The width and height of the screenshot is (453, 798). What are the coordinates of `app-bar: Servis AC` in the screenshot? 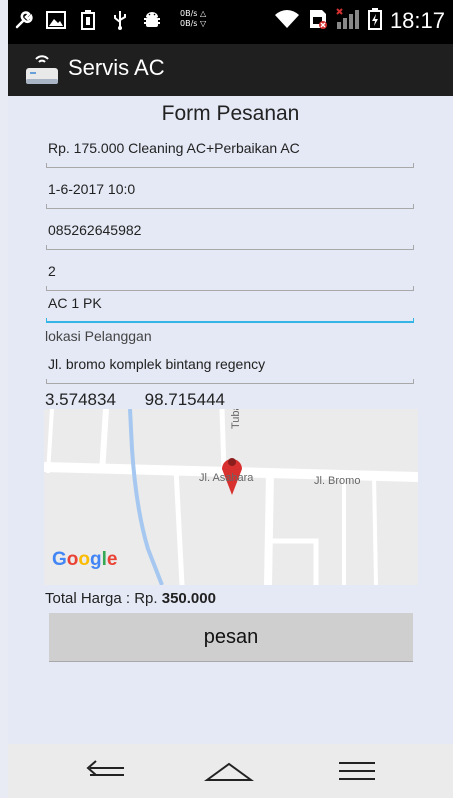 It's located at (230, 70).